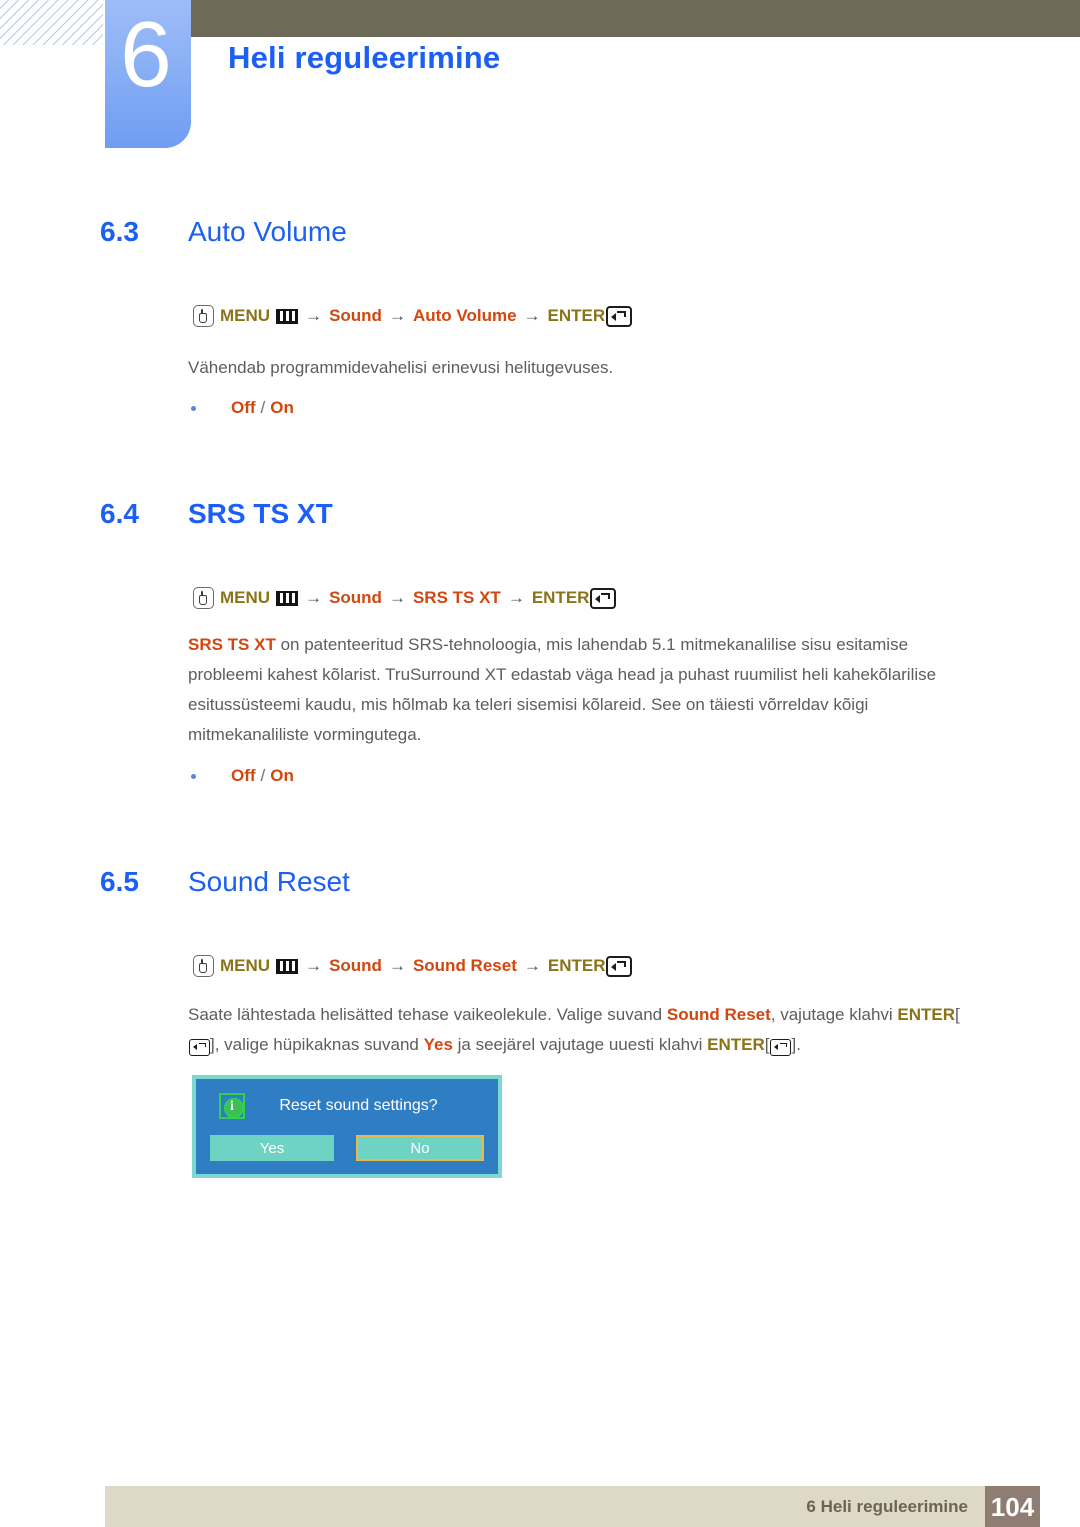 The image size is (1080, 1527). What do you see at coordinates (317, 1044) in the screenshot?
I see `paragraph-text-3: ], valige hüpikaknas suvand` at bounding box center [317, 1044].